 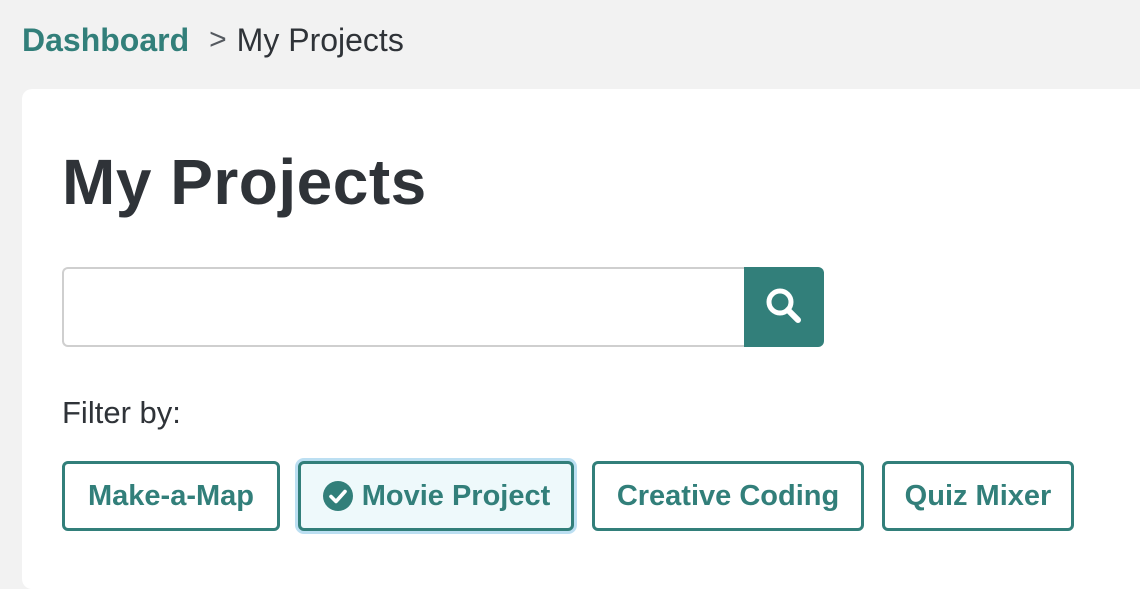 What do you see at coordinates (320, 39) in the screenshot?
I see `breadcrumb-current: My Projects` at bounding box center [320, 39].